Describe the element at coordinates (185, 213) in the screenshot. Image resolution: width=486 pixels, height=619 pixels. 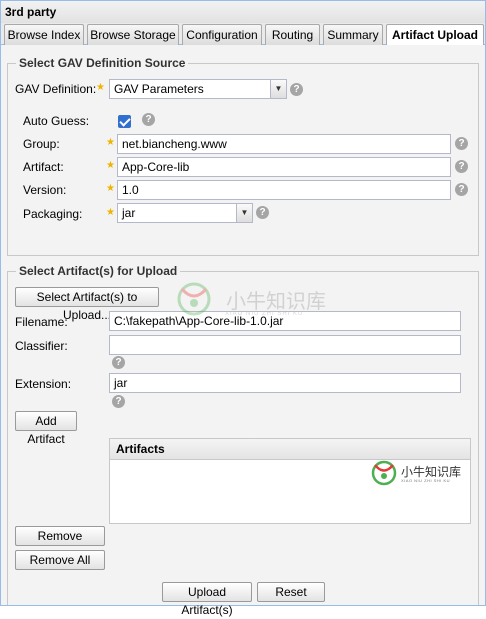
I see `packaging-select: jar ▼` at that location.